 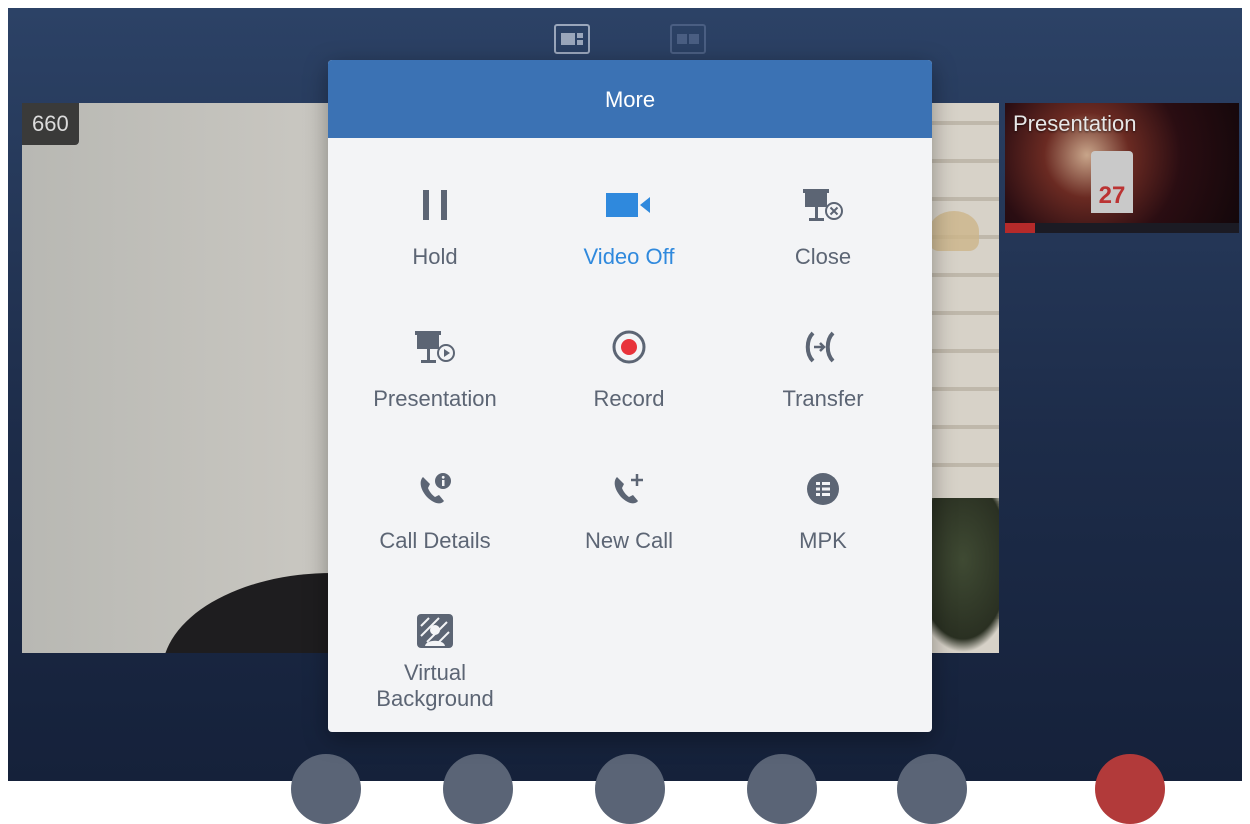 What do you see at coordinates (1112, 182) in the screenshot?
I see `thumbnail-jersey: 27` at bounding box center [1112, 182].